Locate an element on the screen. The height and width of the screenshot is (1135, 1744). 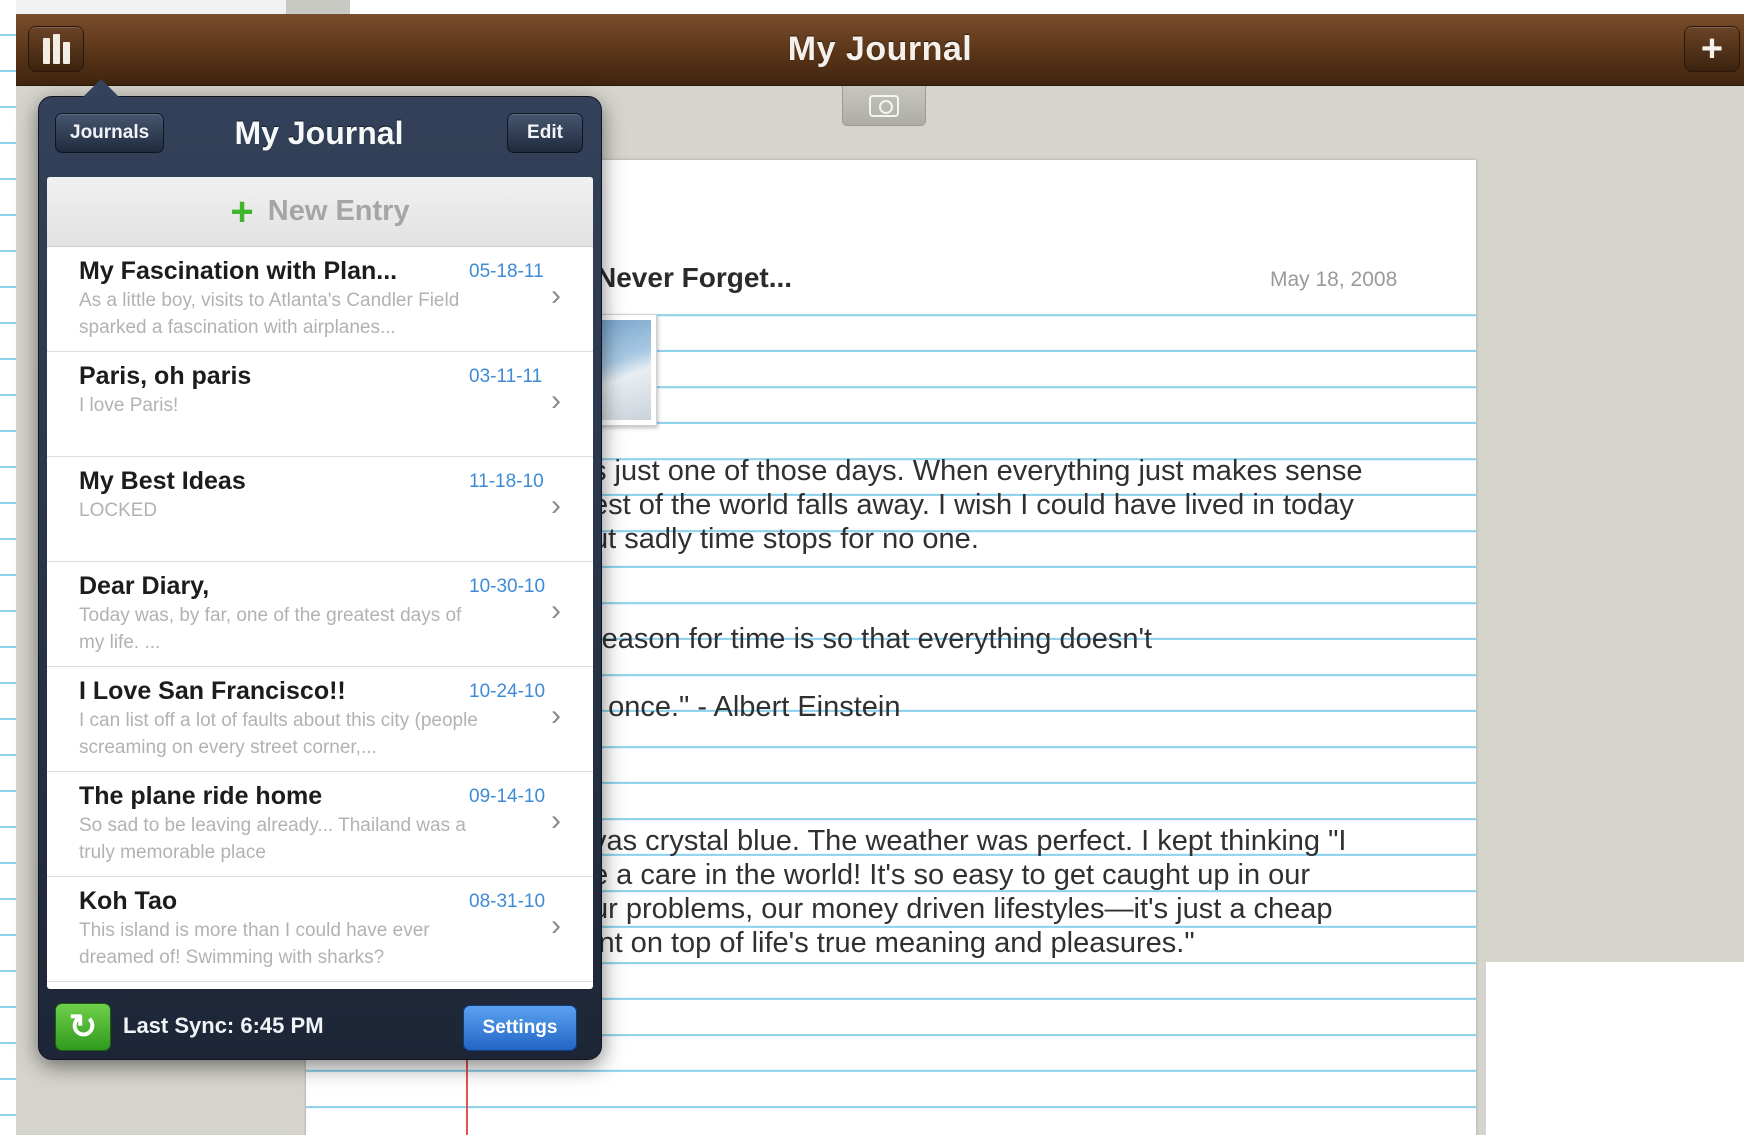
entry-item-date: 03-11-11 is located at coordinates (506, 376).